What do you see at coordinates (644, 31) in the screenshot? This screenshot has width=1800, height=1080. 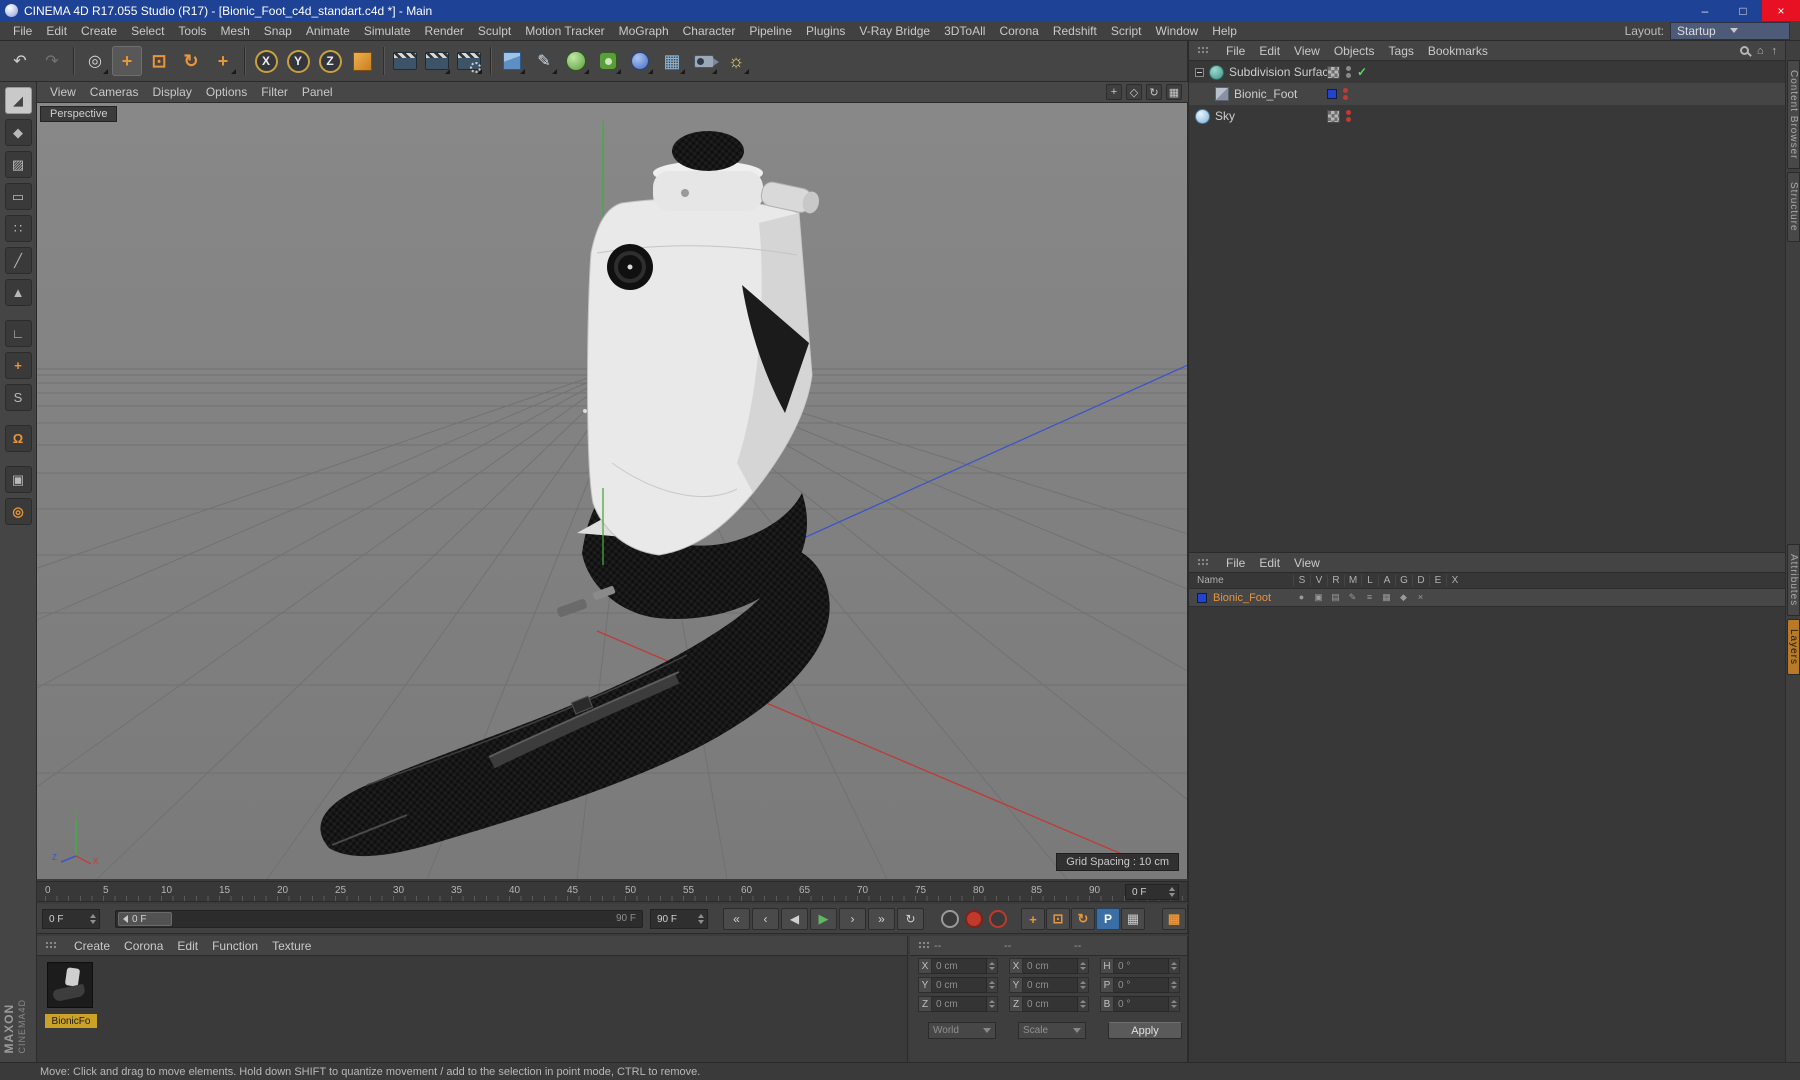 I see `menu-item: MoGraph` at bounding box center [644, 31].